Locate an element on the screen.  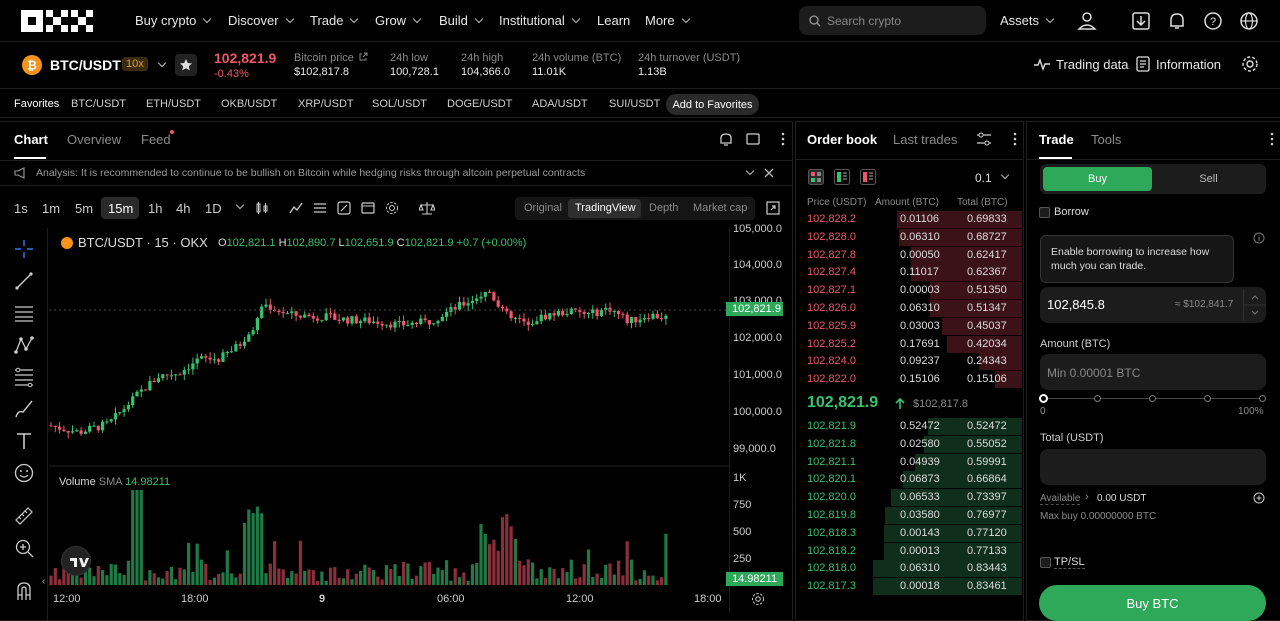
nav-grow: Grow is located at coordinates (398, 20).